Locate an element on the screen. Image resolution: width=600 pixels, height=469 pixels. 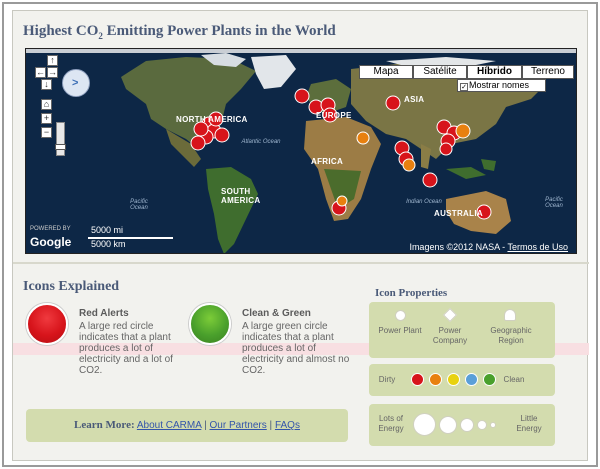
zoom-slider-track is located at coordinates (60, 139).